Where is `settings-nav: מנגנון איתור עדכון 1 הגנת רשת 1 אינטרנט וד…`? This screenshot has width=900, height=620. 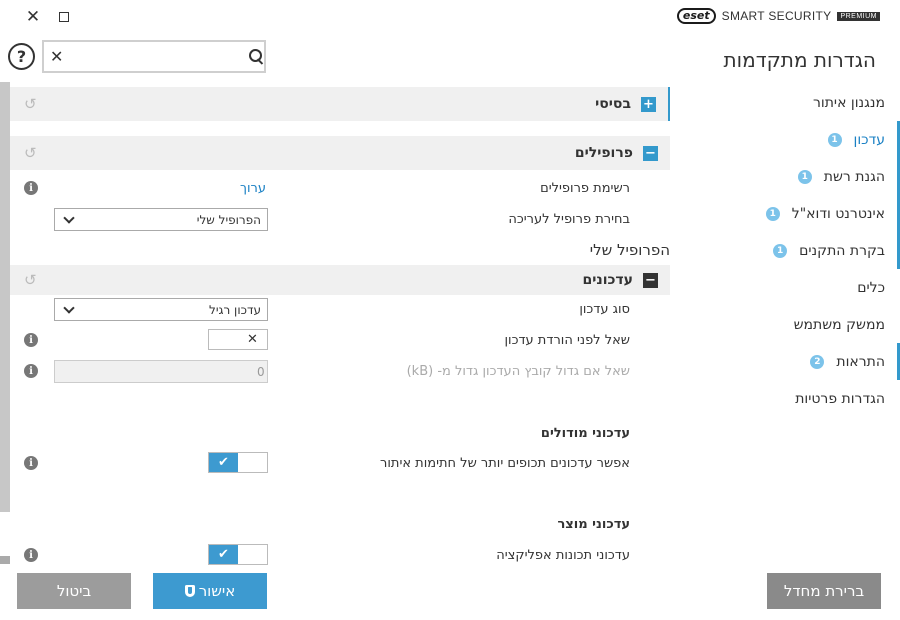
settings-nav: מנגנון איתור עדכון 1 הגנת רשת 1 אינטרנט וד… is located at coordinates (785, 250).